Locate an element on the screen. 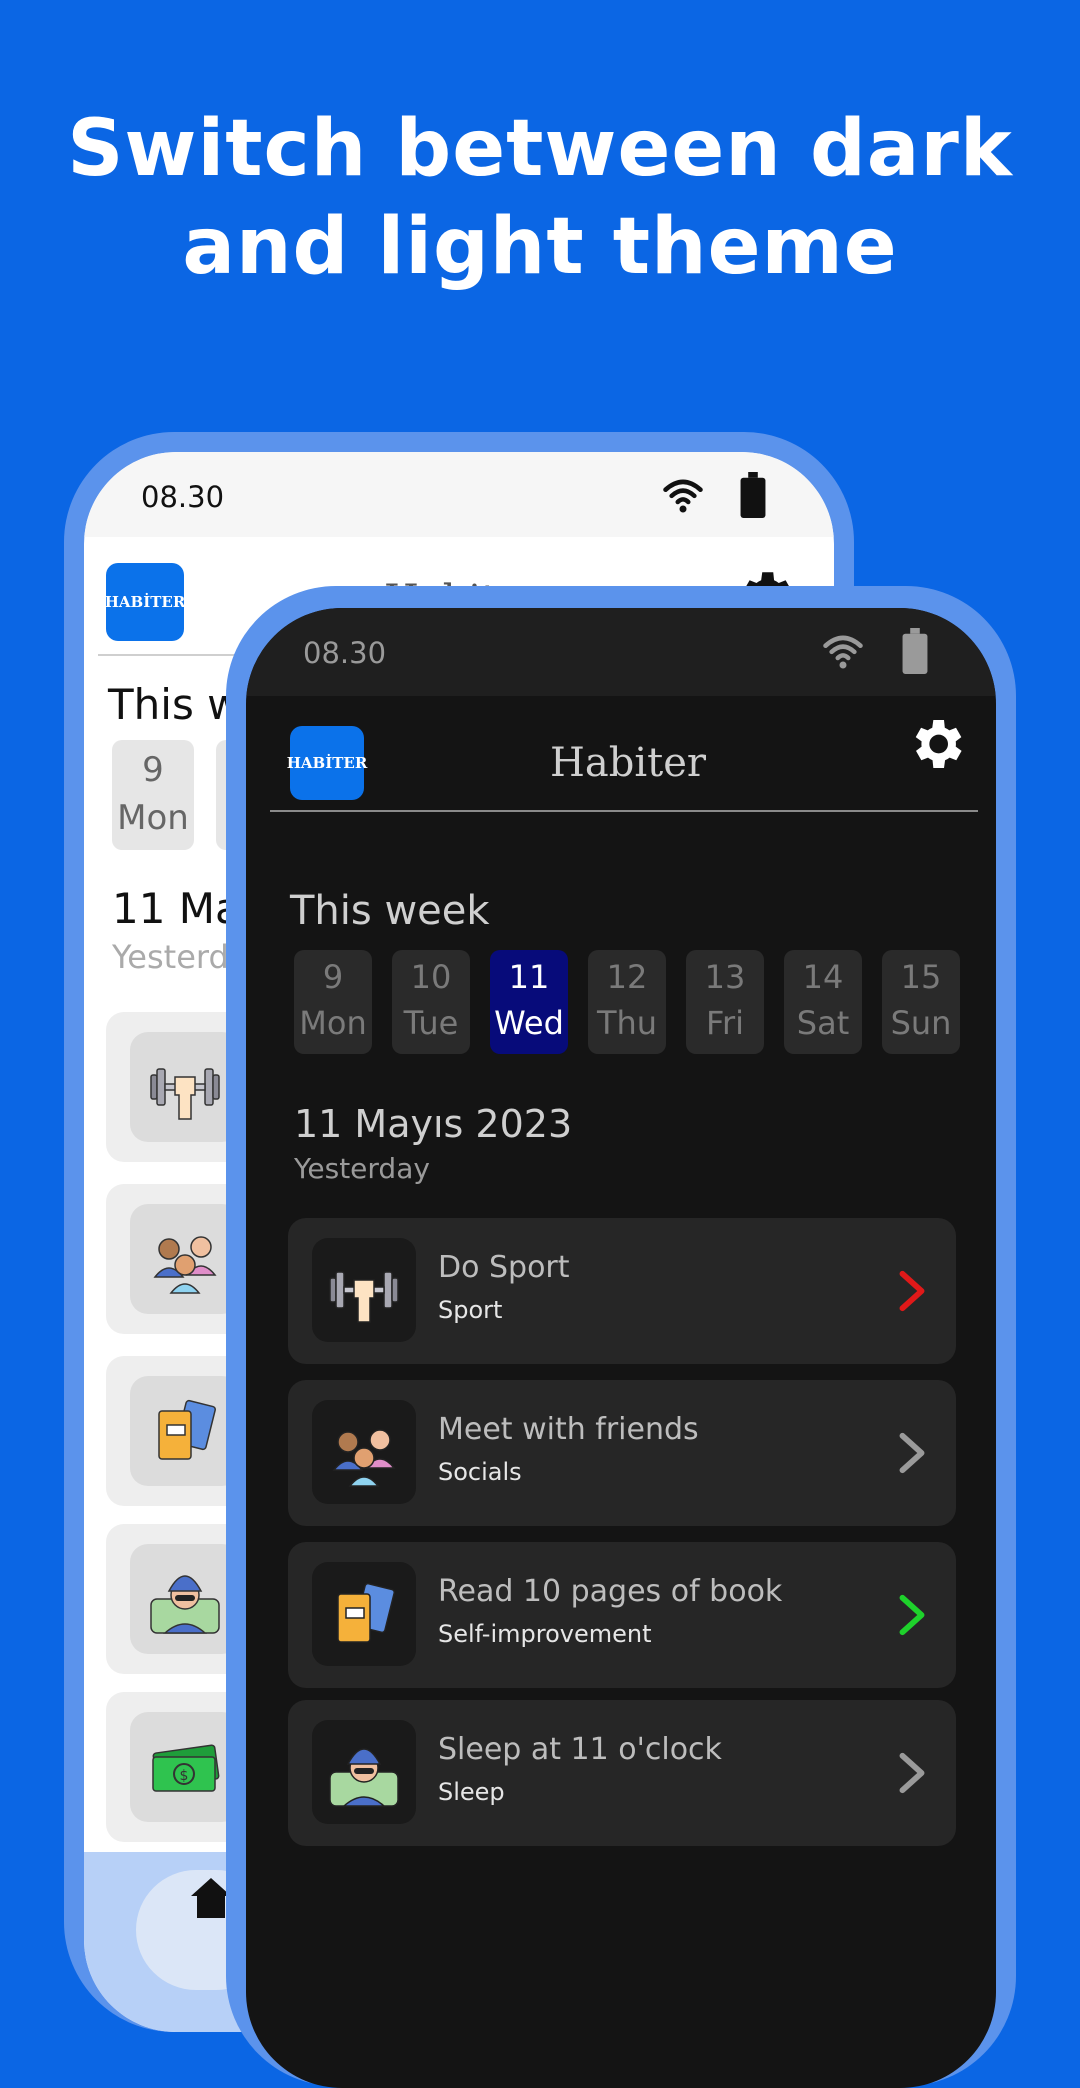  dark-date-label: 11 Mayıs 2023 is located at coordinates (433, 1124).